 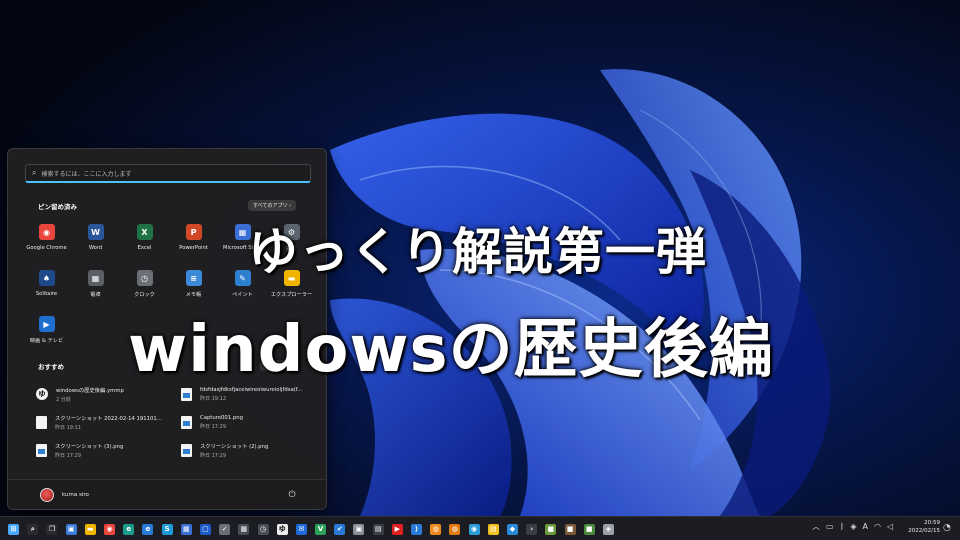 I want to click on taskbar-button: ✓, so click(x=224, y=529).